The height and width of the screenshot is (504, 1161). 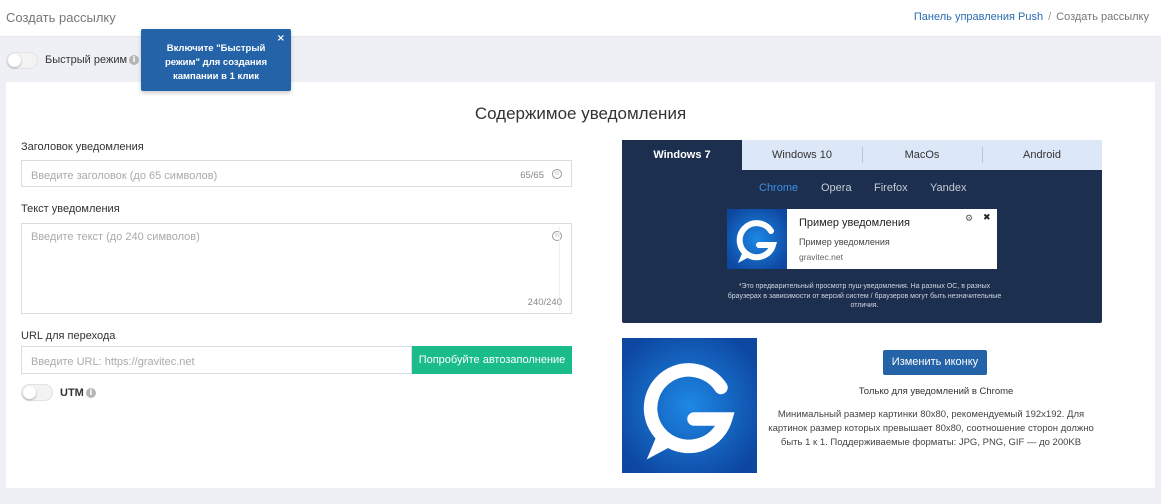 I want to click on breadcrumb: Панель управления Push / Создать рассылку, so click(x=1031, y=17).